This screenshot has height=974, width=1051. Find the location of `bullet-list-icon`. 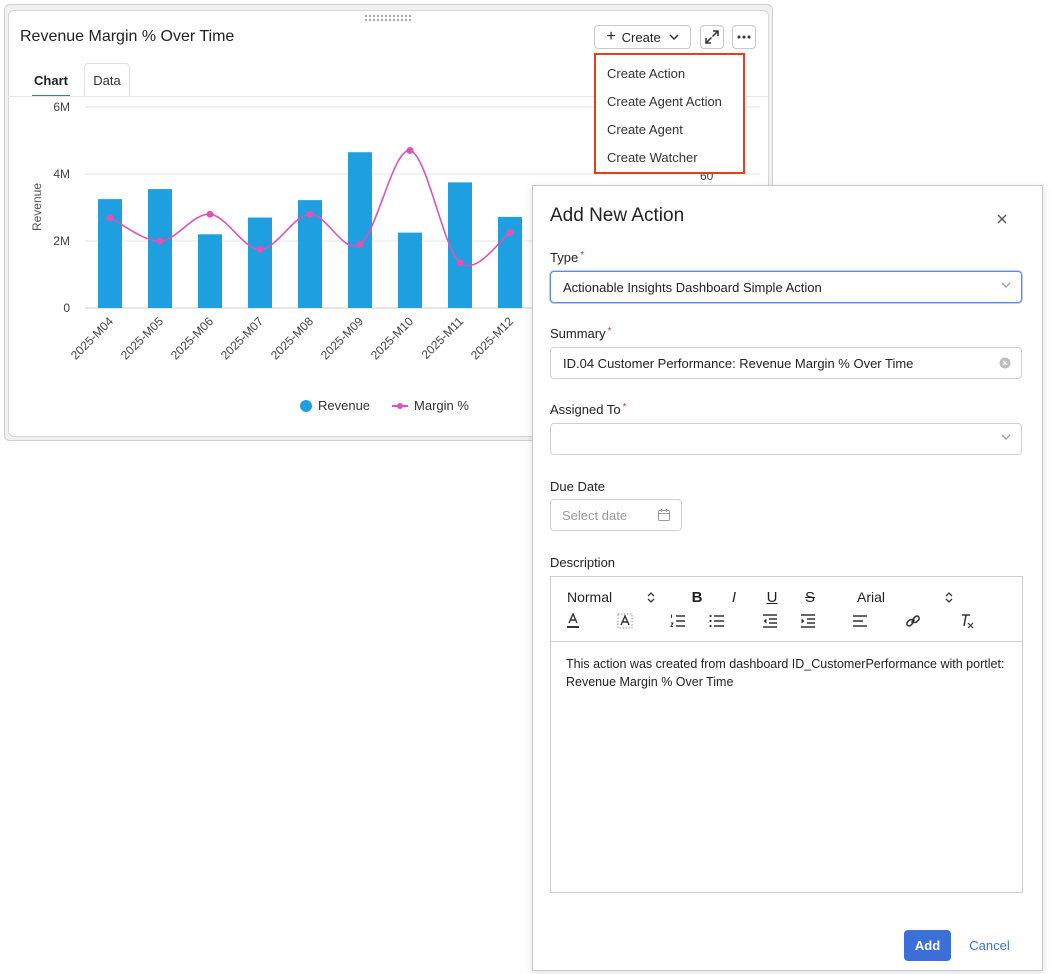

bullet-list-icon is located at coordinates (716, 621).